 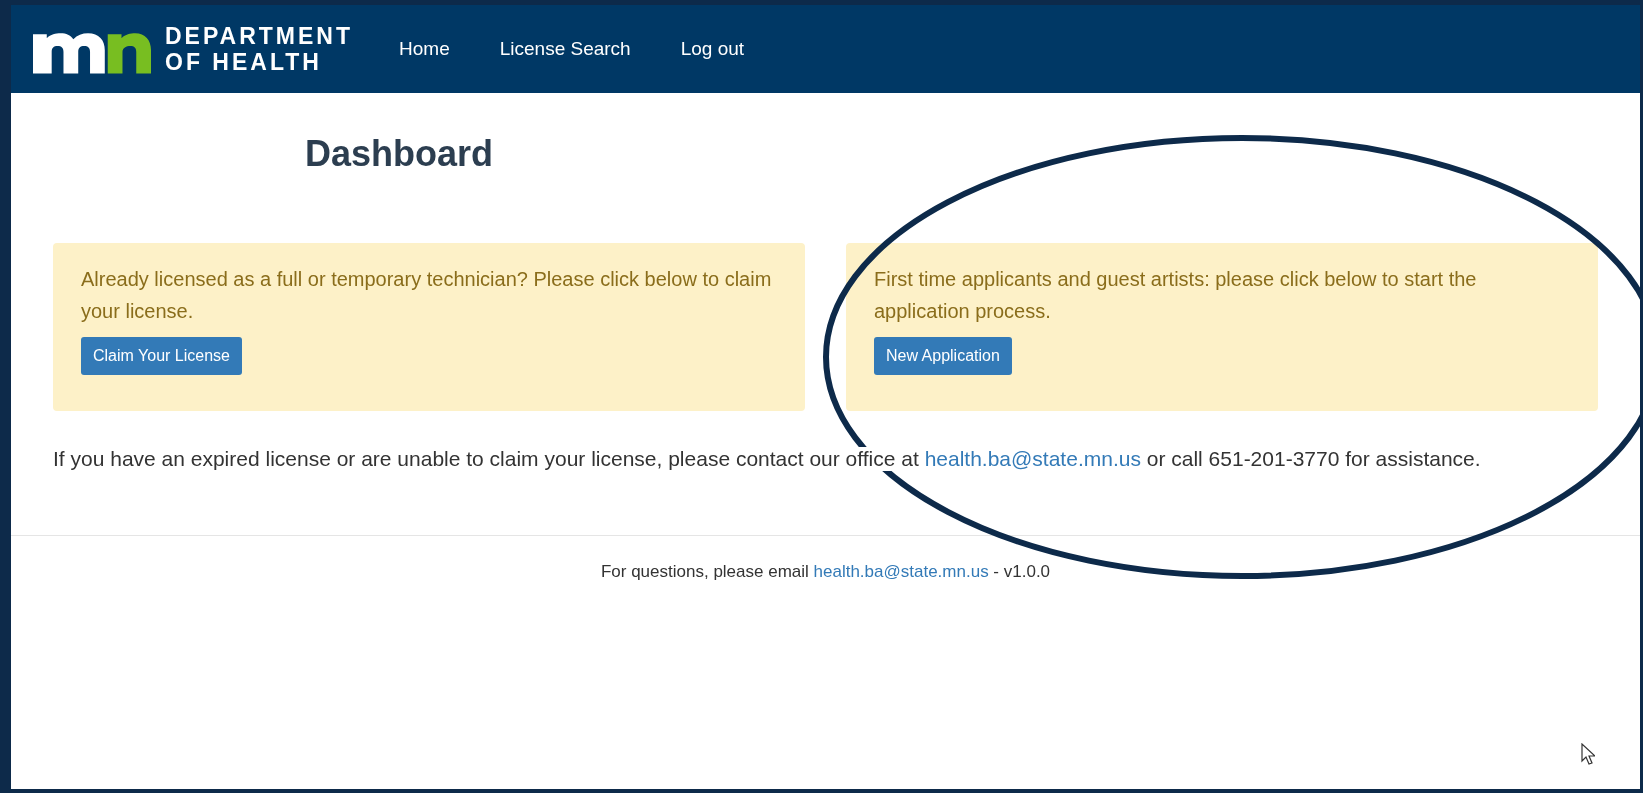 What do you see at coordinates (400, 154) in the screenshot?
I see `page-title: Dashboard` at bounding box center [400, 154].